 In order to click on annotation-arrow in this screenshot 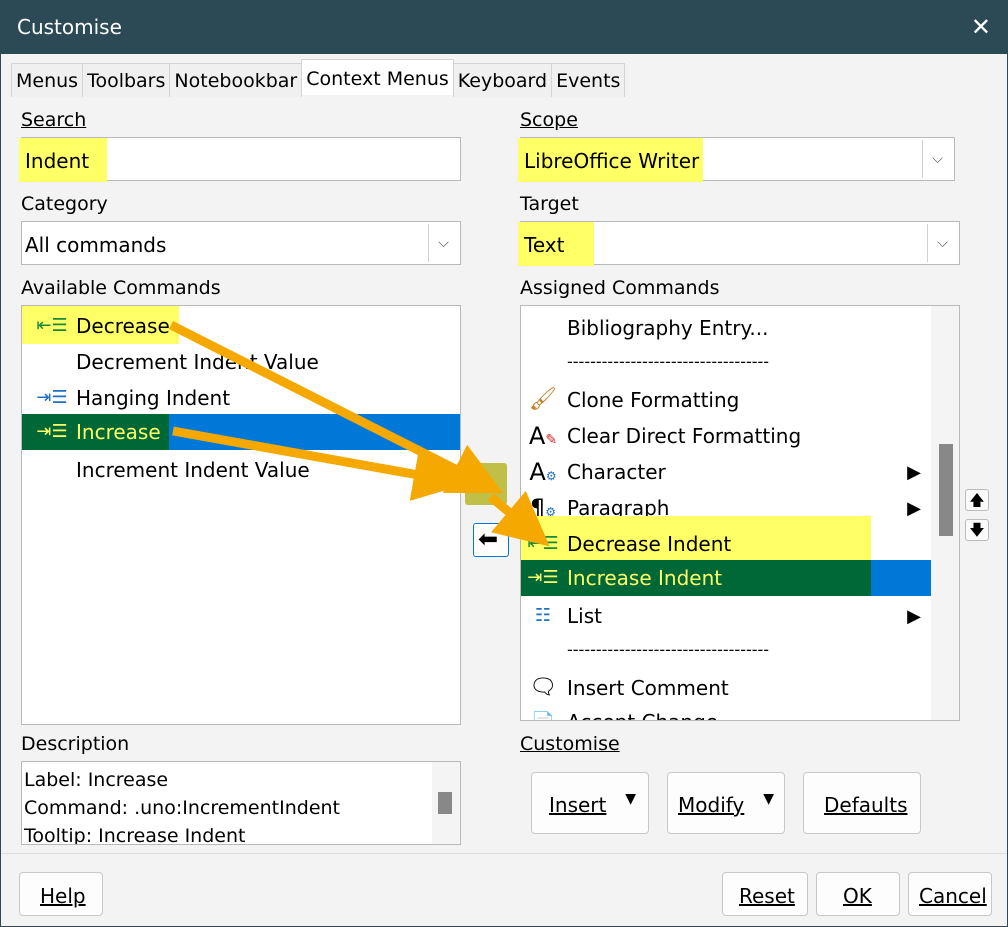, I will do `click(519, 518)`.